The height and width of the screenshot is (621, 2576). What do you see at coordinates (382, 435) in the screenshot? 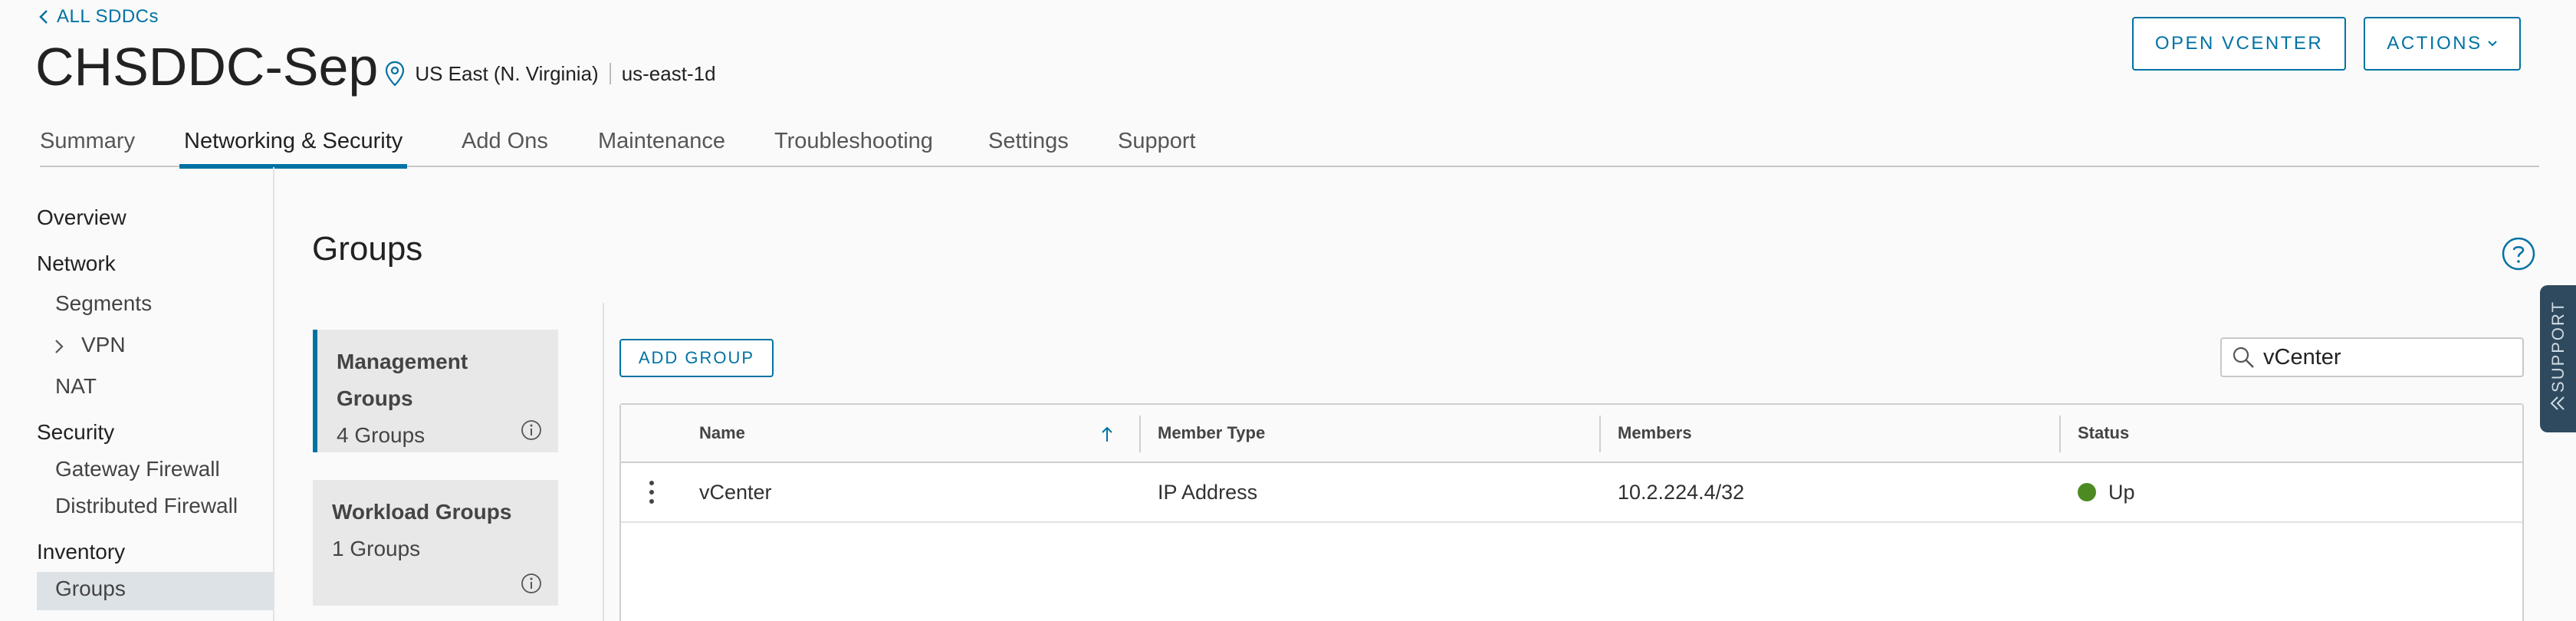
I see `card-count: 4 Groups` at bounding box center [382, 435].